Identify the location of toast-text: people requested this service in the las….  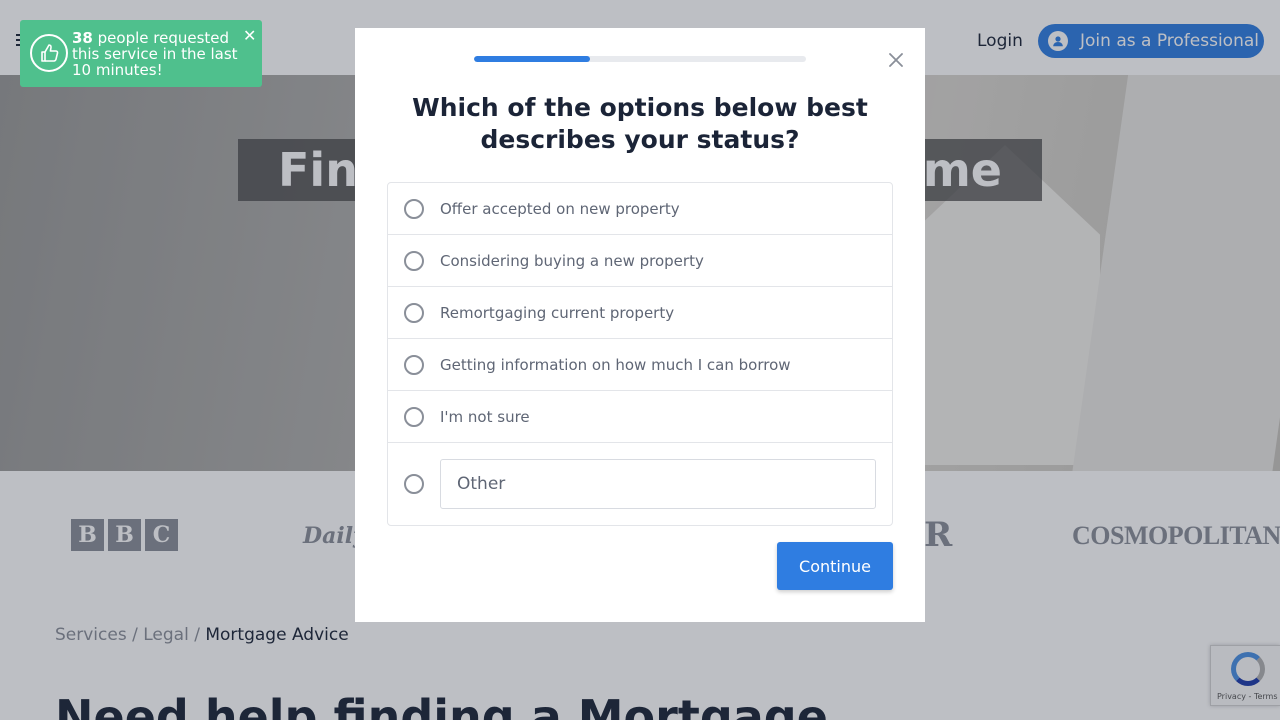
(155, 54).